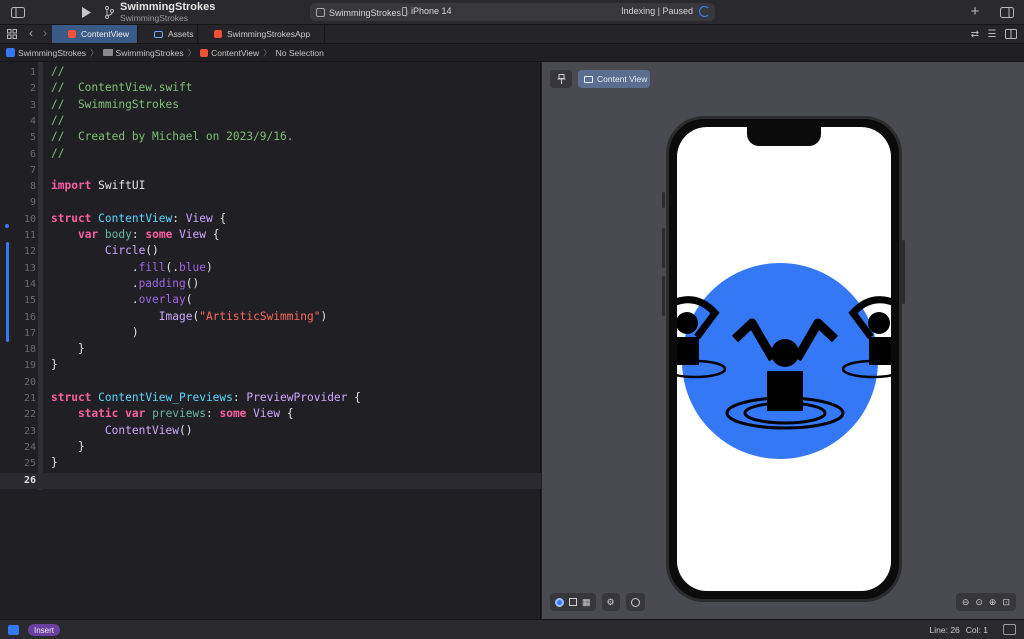 This screenshot has height=639, width=1024. Describe the element at coordinates (29, 464) in the screenshot. I see `line-number: 25` at that location.